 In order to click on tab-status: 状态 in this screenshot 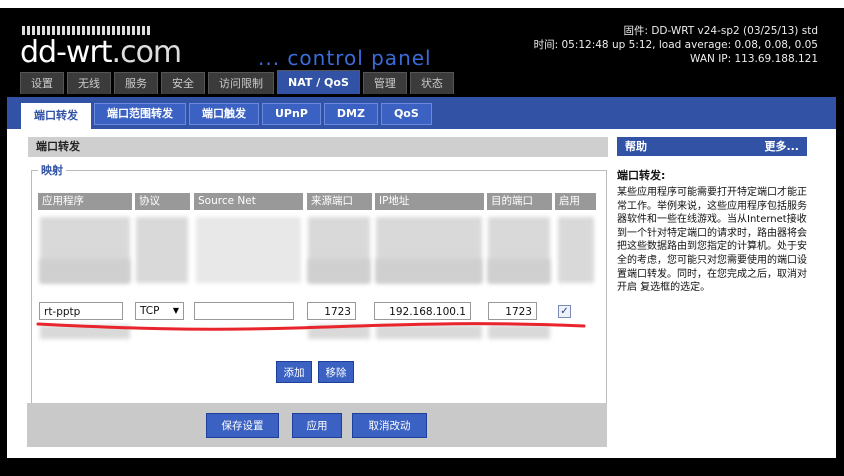, I will do `click(431, 83)`.